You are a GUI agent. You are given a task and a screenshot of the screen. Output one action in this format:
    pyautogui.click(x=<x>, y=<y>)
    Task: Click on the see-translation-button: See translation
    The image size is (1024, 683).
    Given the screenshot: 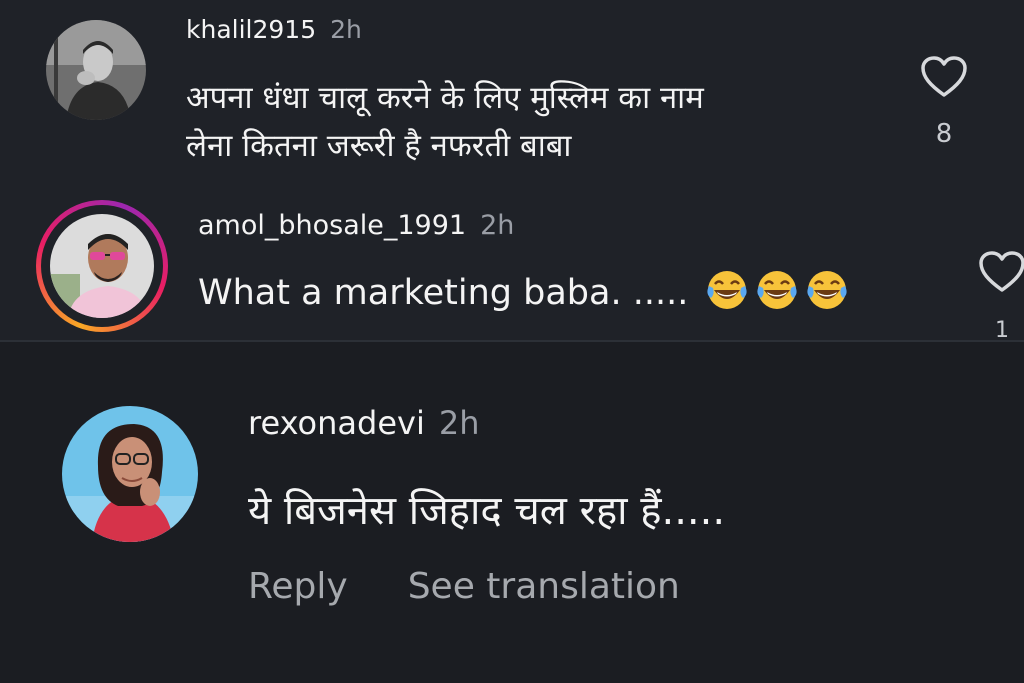 What is the action you would take?
    pyautogui.click(x=544, y=586)
    